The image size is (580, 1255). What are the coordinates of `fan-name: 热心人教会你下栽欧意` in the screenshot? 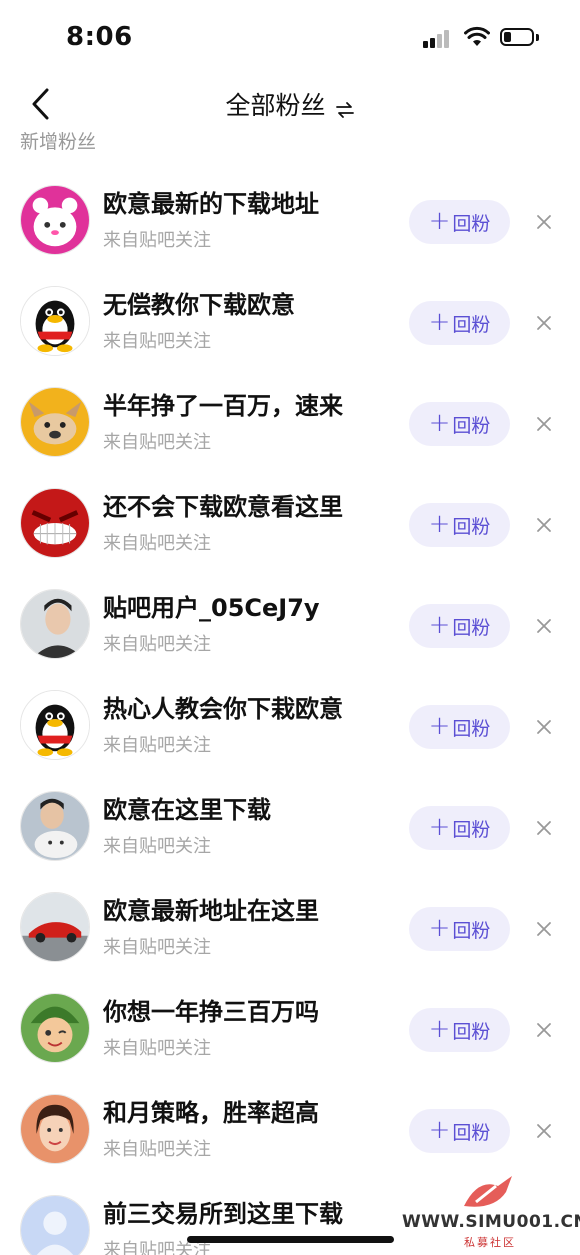 It's located at (223, 709).